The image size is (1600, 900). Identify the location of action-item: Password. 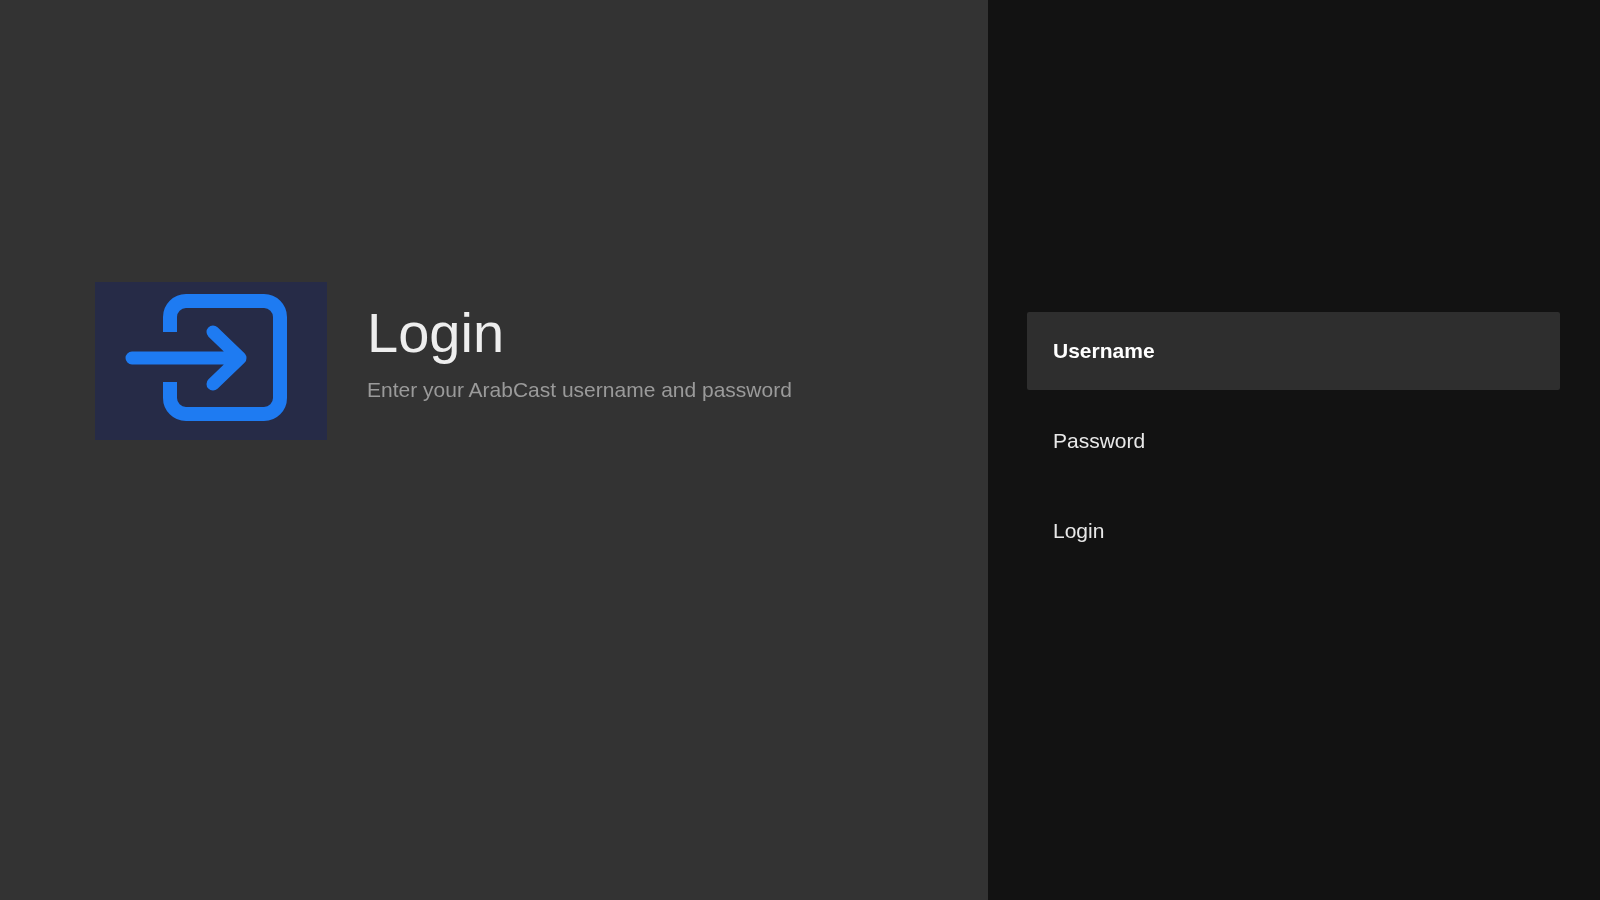
(1293, 441).